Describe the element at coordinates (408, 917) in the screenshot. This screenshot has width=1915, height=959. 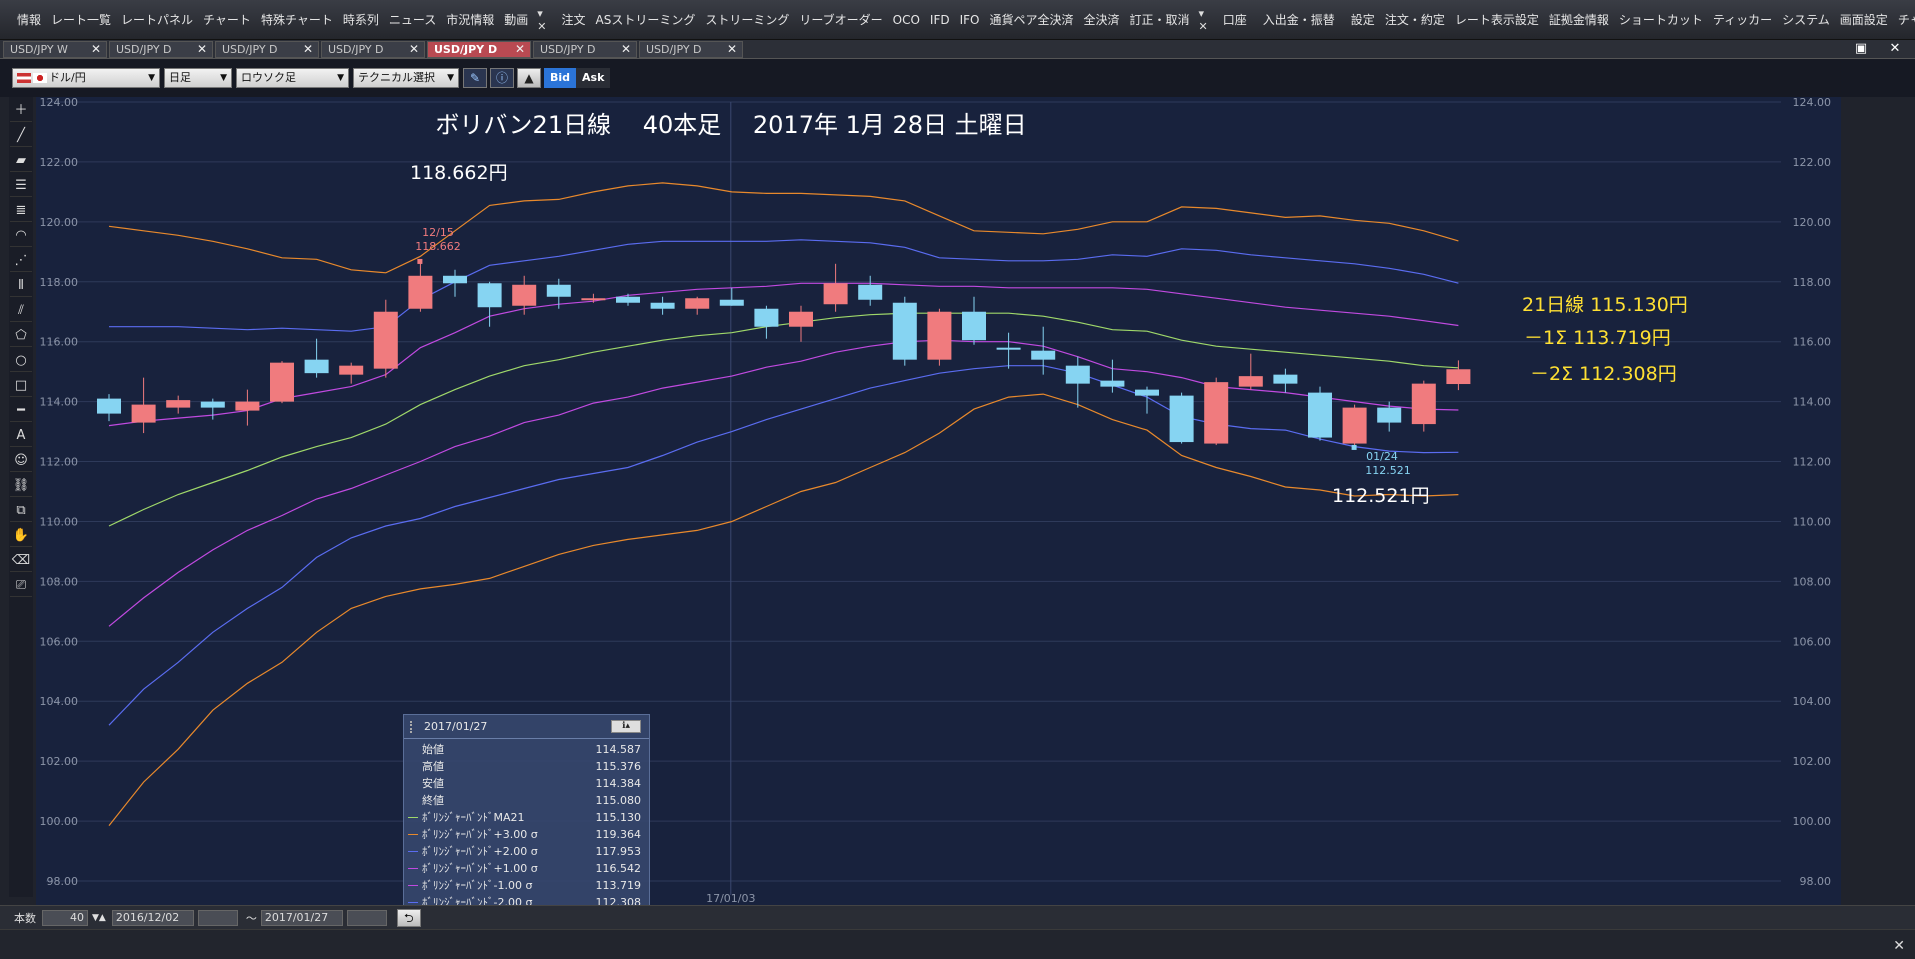
I see `reload-button: ⮌` at that location.